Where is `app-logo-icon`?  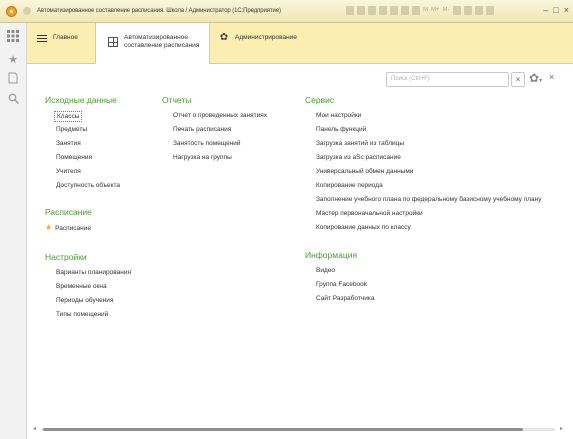 app-logo-icon is located at coordinates (11, 11).